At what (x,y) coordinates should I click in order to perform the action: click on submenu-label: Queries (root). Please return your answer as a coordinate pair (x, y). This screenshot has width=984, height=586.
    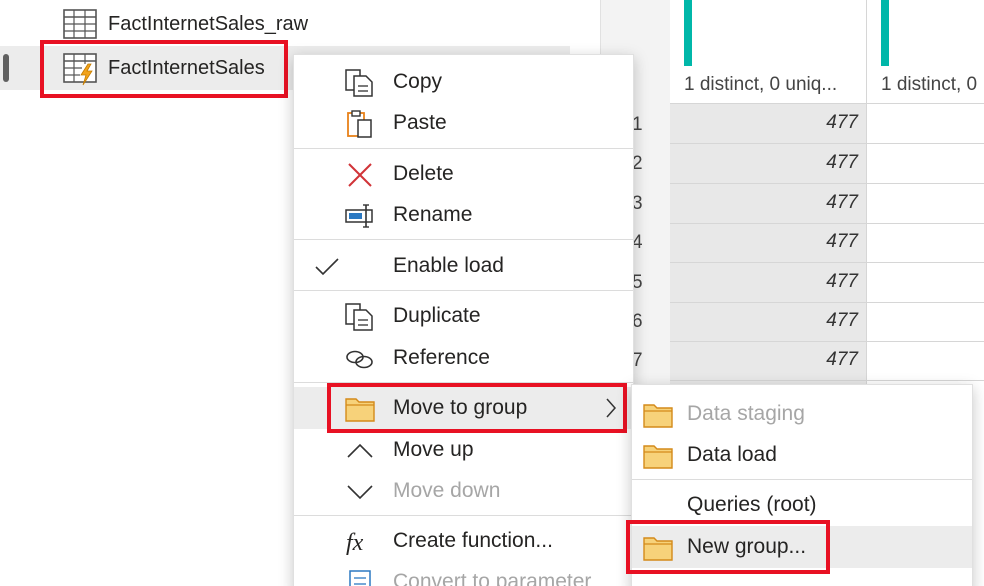
    Looking at the image, I should click on (752, 504).